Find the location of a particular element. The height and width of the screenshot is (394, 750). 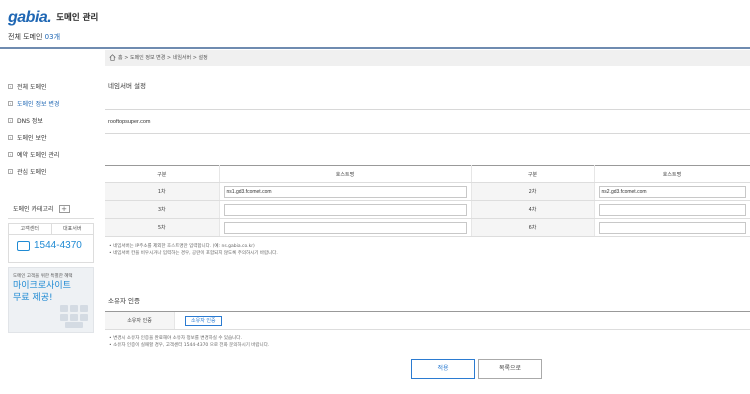

gabia-logo: gabia. is located at coordinates (30, 18).